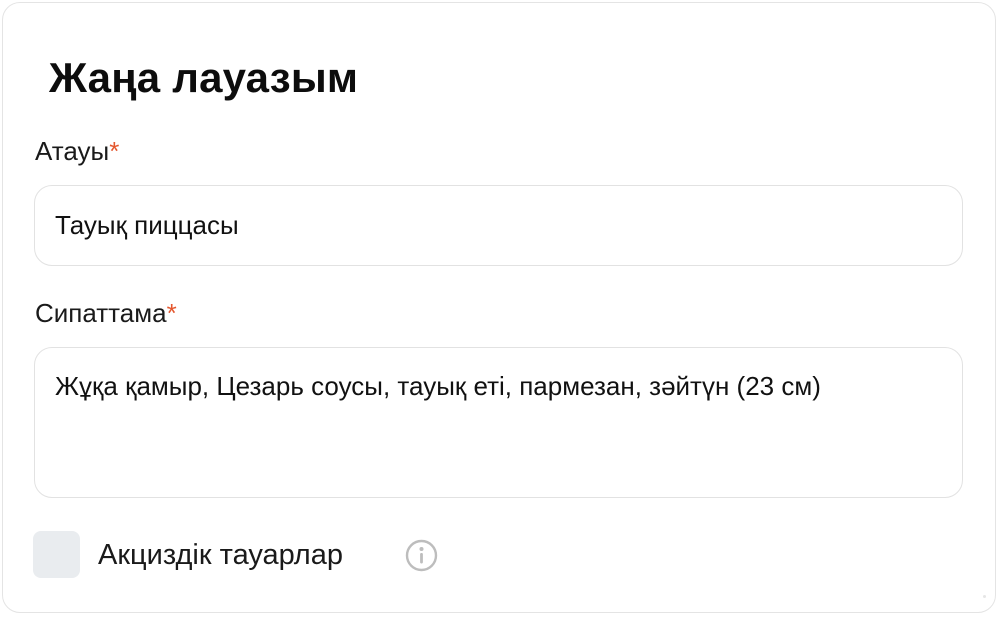 This screenshot has width=1000, height=617. What do you see at coordinates (421, 555) in the screenshot?
I see `info-icon` at bounding box center [421, 555].